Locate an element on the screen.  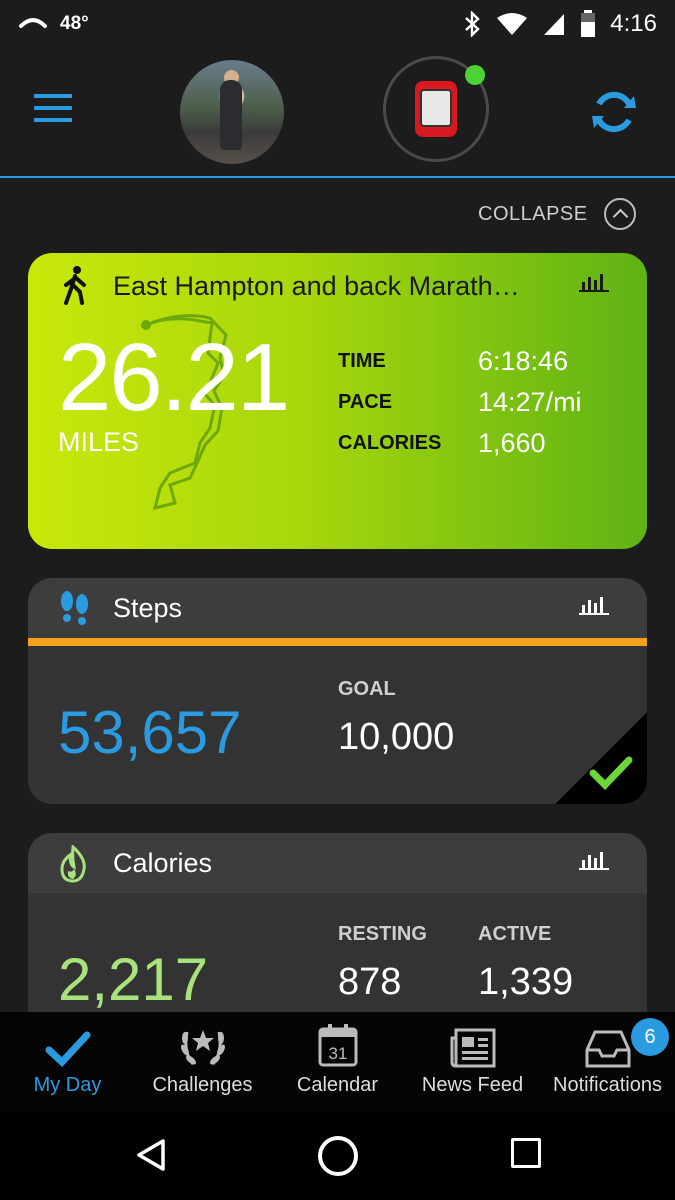
collapse-button: COLLAPSE is located at coordinates (557, 214).